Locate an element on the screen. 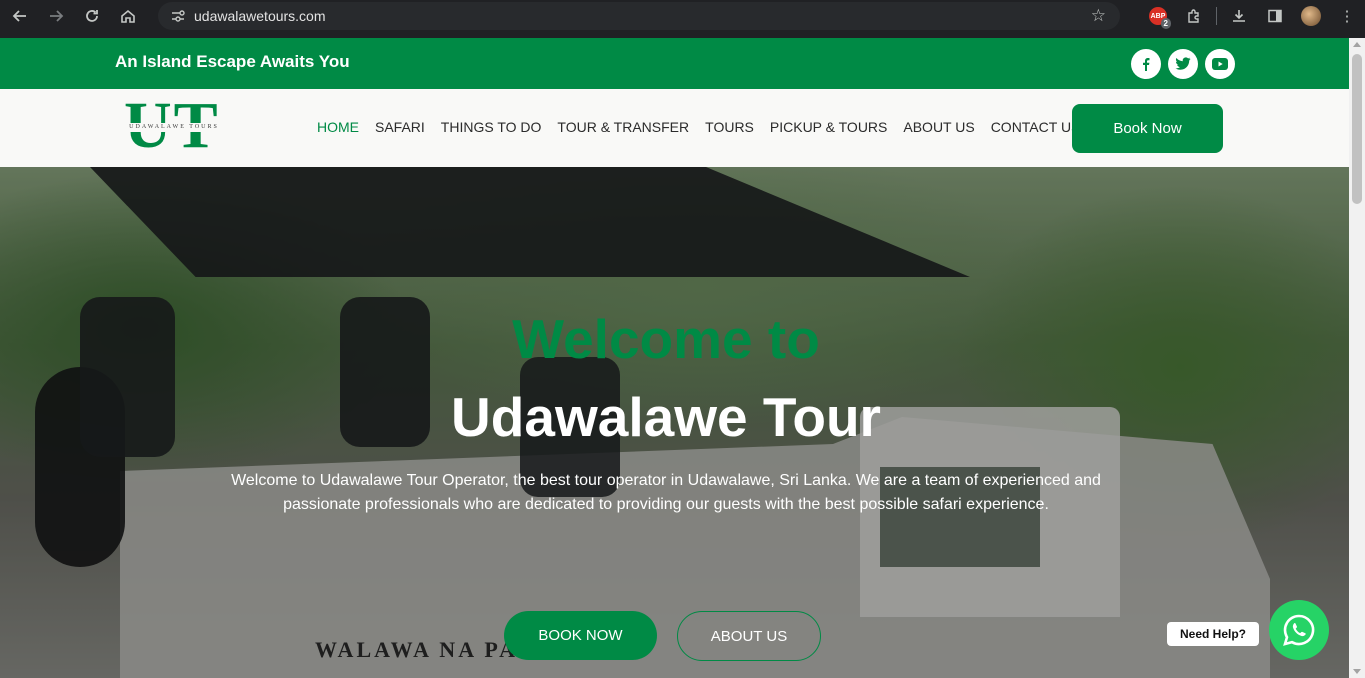  hero-title-welcome: Welcome to is located at coordinates (666, 339).